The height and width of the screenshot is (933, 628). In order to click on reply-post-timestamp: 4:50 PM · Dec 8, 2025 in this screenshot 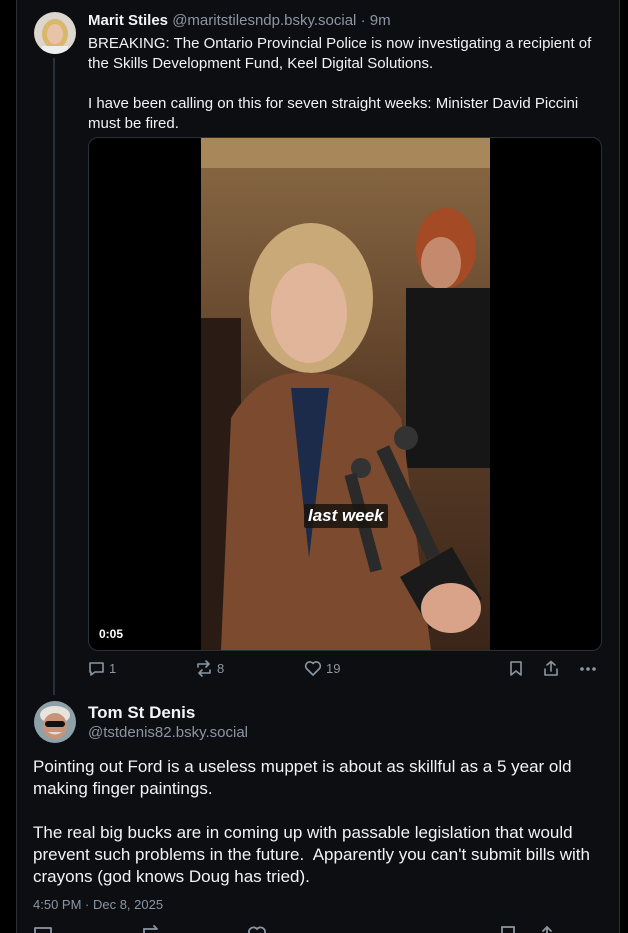, I will do `click(98, 904)`.